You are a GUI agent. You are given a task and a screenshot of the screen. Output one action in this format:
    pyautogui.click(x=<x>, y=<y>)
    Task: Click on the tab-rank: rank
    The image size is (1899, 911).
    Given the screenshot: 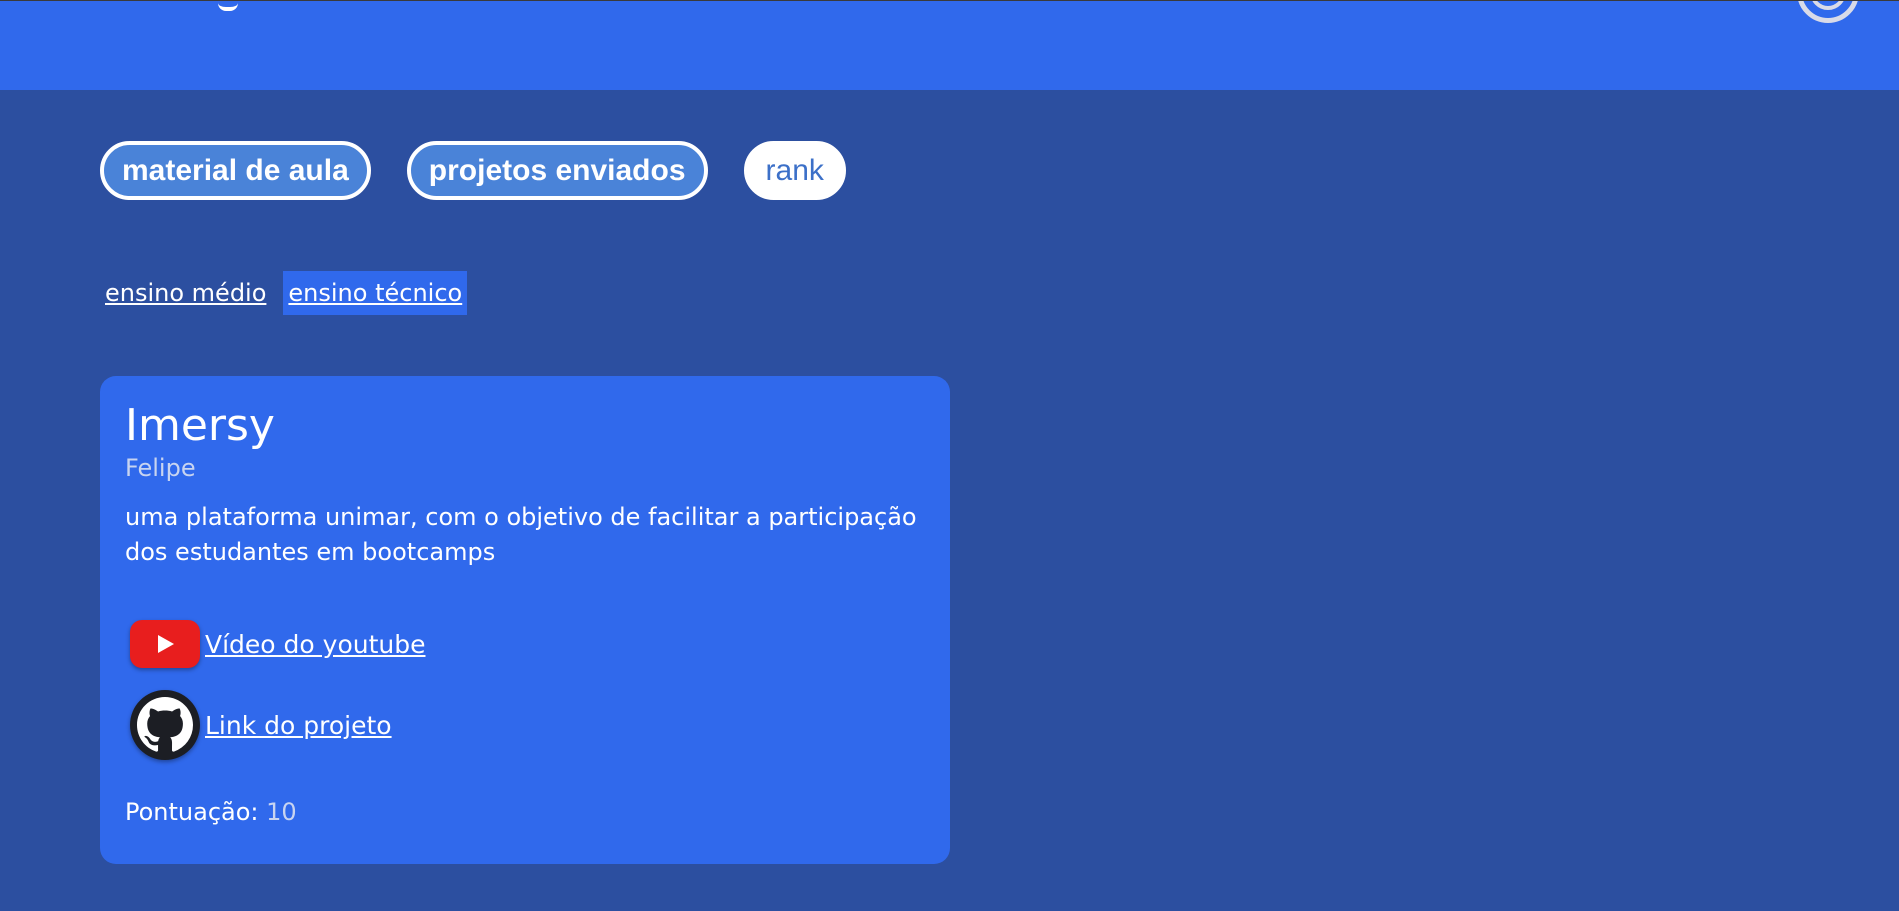 What is the action you would take?
    pyautogui.click(x=794, y=170)
    